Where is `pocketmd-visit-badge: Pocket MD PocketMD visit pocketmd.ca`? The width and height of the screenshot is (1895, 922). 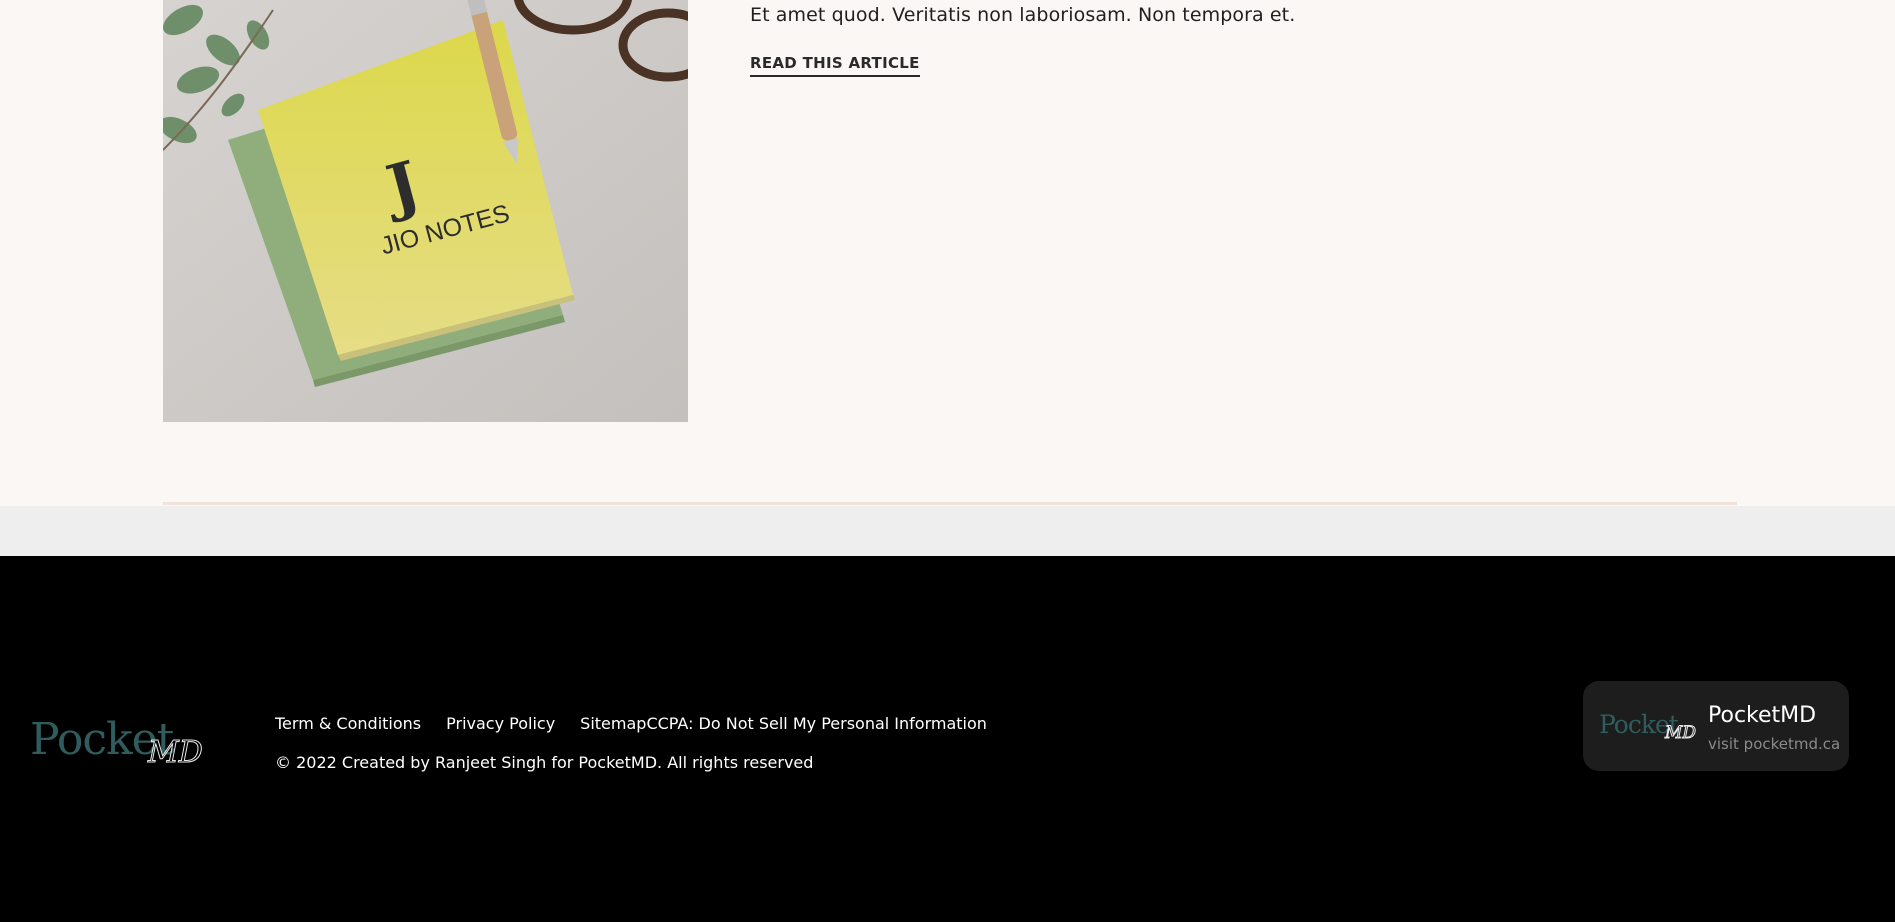
pocketmd-visit-badge: Pocket MD PocketMD visit pocketmd.ca is located at coordinates (1716, 726).